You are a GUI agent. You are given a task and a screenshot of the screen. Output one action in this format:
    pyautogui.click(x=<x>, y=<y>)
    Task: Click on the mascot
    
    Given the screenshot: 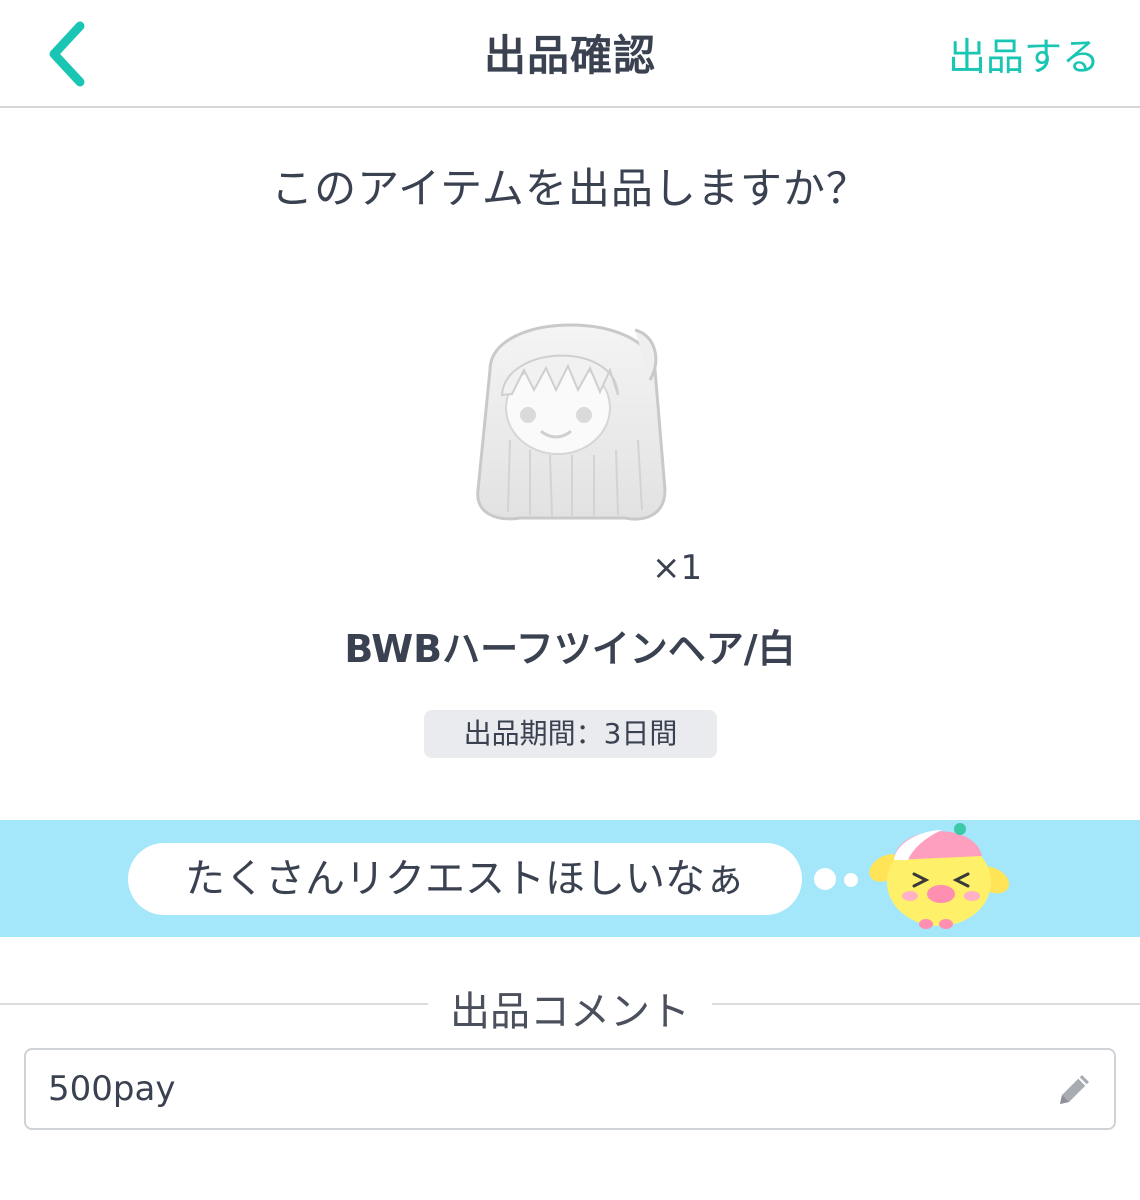 What is the action you would take?
    pyautogui.click(x=939, y=878)
    